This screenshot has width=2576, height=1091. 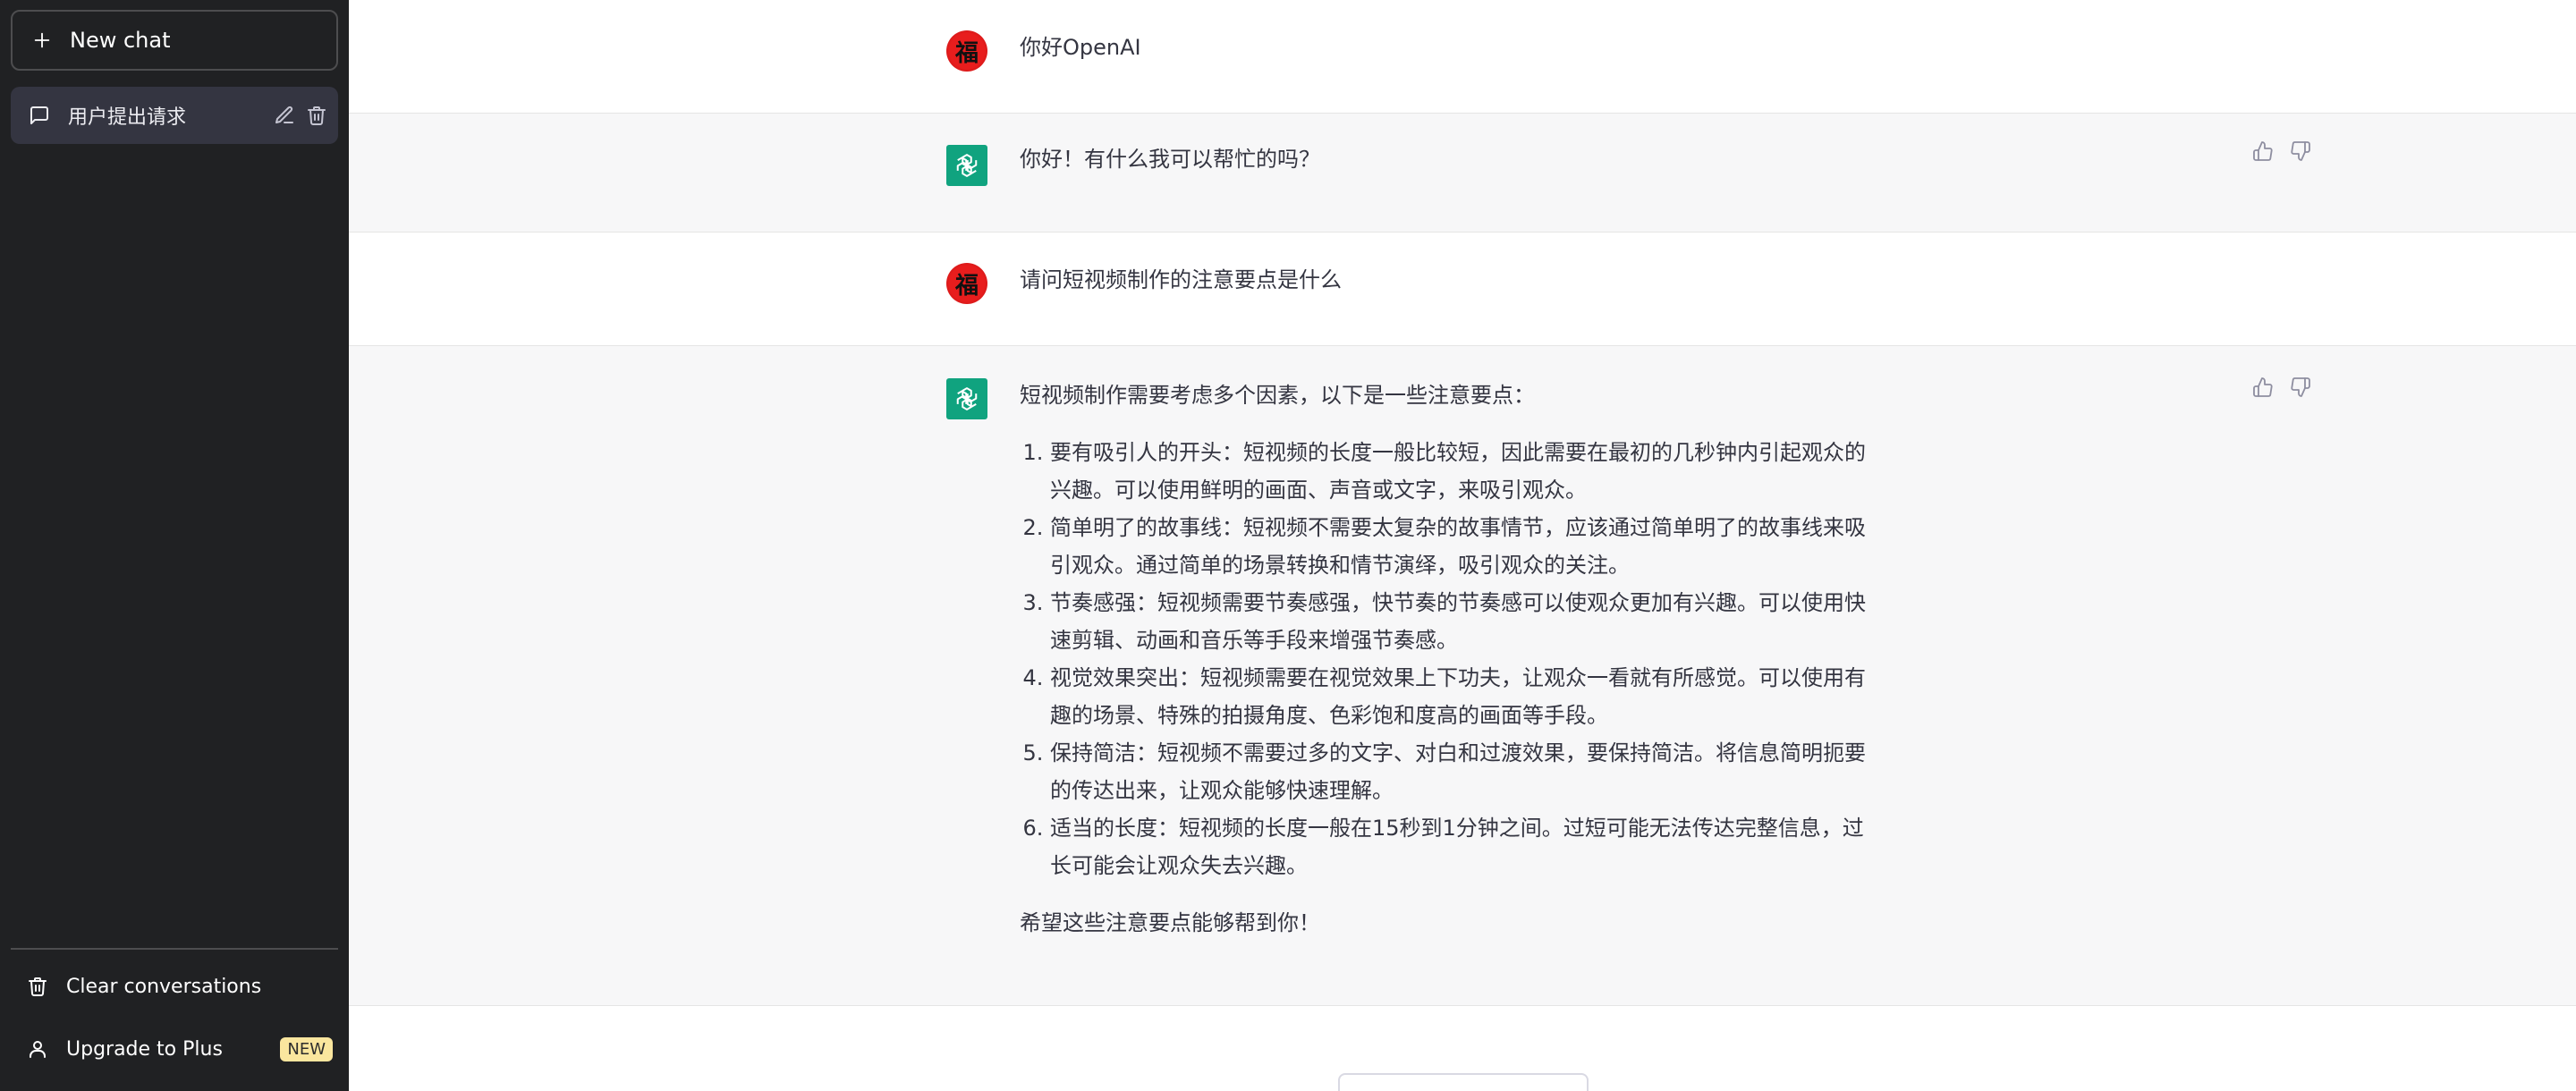 I want to click on conversation-list: 用户提出请求, so click(x=174, y=517).